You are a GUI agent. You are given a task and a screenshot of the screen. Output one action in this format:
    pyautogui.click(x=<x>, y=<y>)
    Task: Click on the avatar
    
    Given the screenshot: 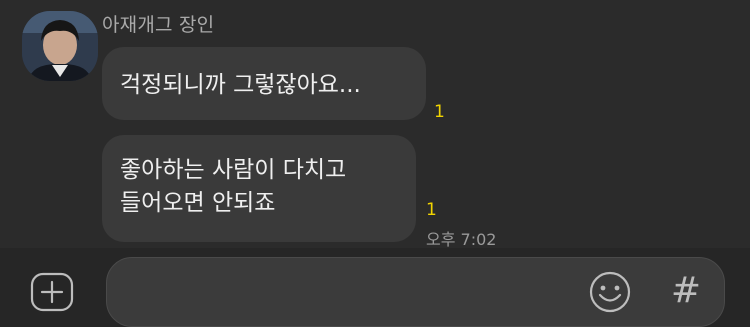 What is the action you would take?
    pyautogui.click(x=60, y=46)
    